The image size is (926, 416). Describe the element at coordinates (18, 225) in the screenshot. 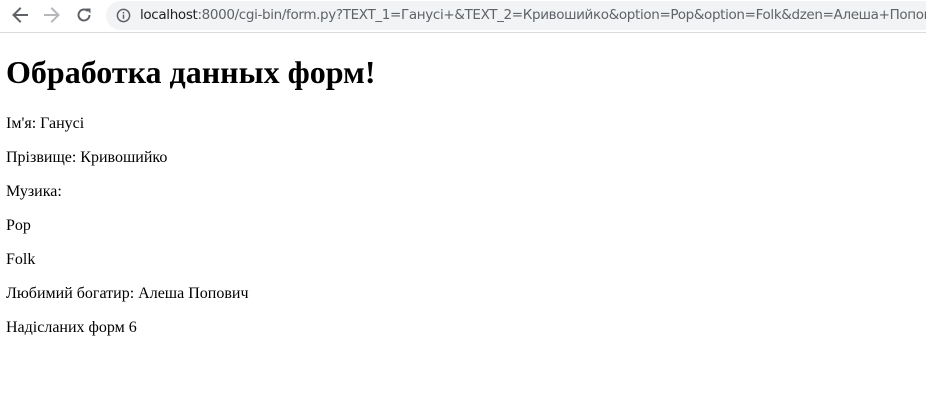

I see `music-option-pop: Pop` at that location.